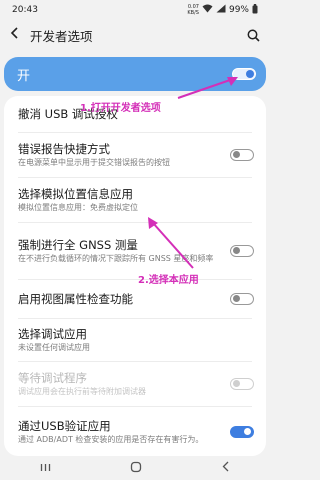 Image resolution: width=320 pixels, height=480 pixels. I want to click on view-attribute-toggle, so click(242, 299).